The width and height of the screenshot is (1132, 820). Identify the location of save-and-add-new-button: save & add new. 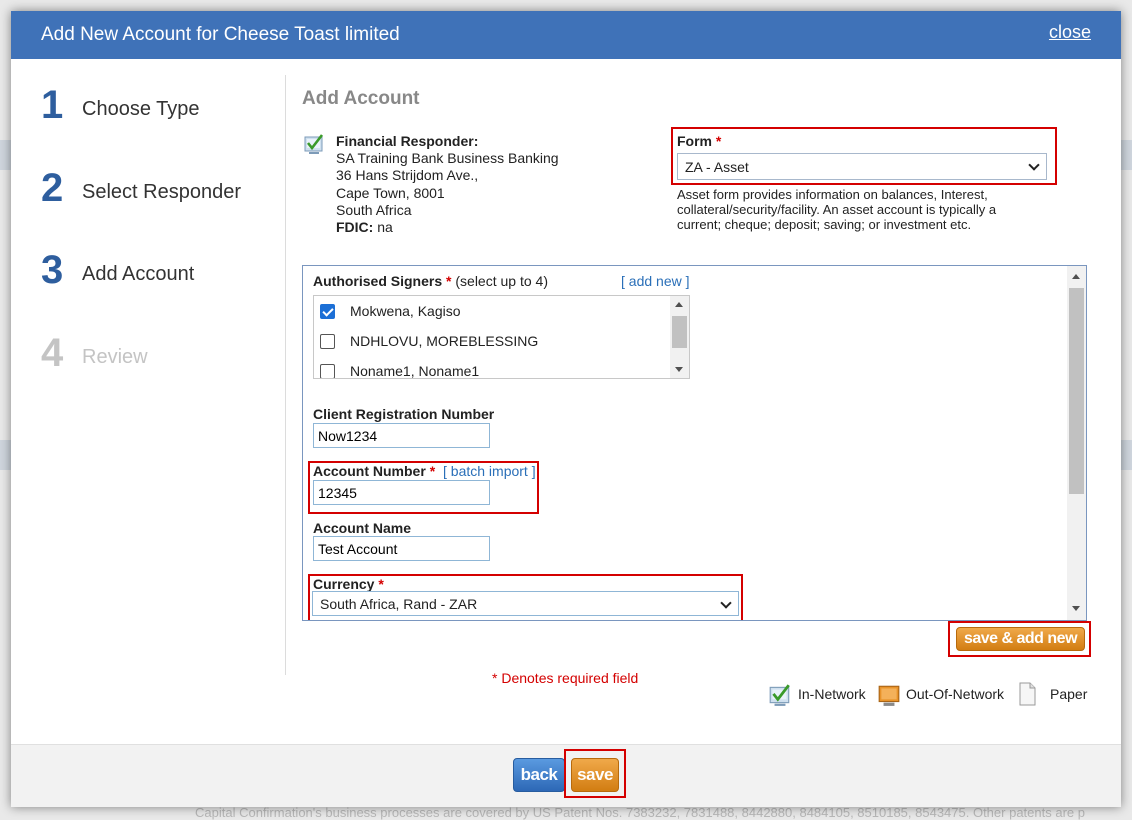
(1020, 639).